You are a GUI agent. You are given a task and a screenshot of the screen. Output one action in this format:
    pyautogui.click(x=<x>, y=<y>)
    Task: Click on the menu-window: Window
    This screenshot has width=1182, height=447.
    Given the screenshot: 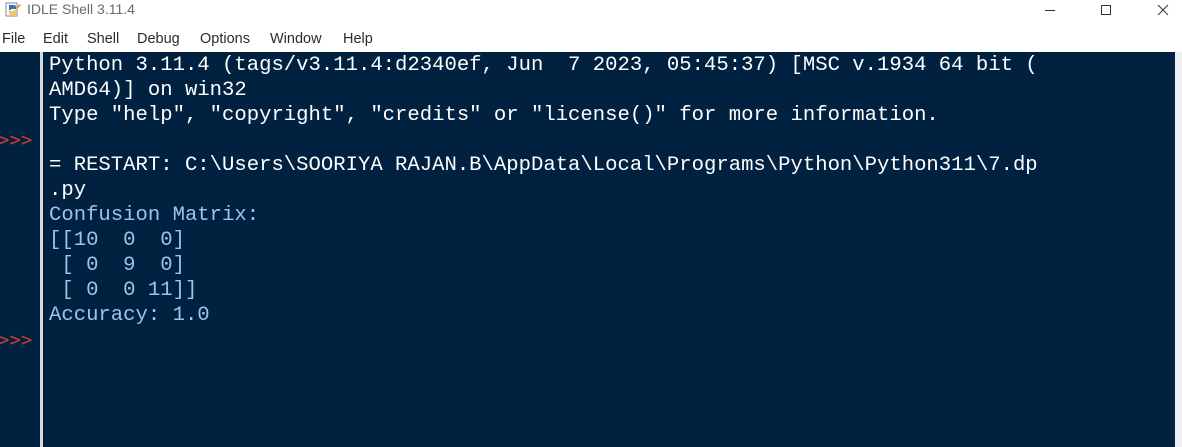 What is the action you would take?
    pyautogui.click(x=296, y=39)
    